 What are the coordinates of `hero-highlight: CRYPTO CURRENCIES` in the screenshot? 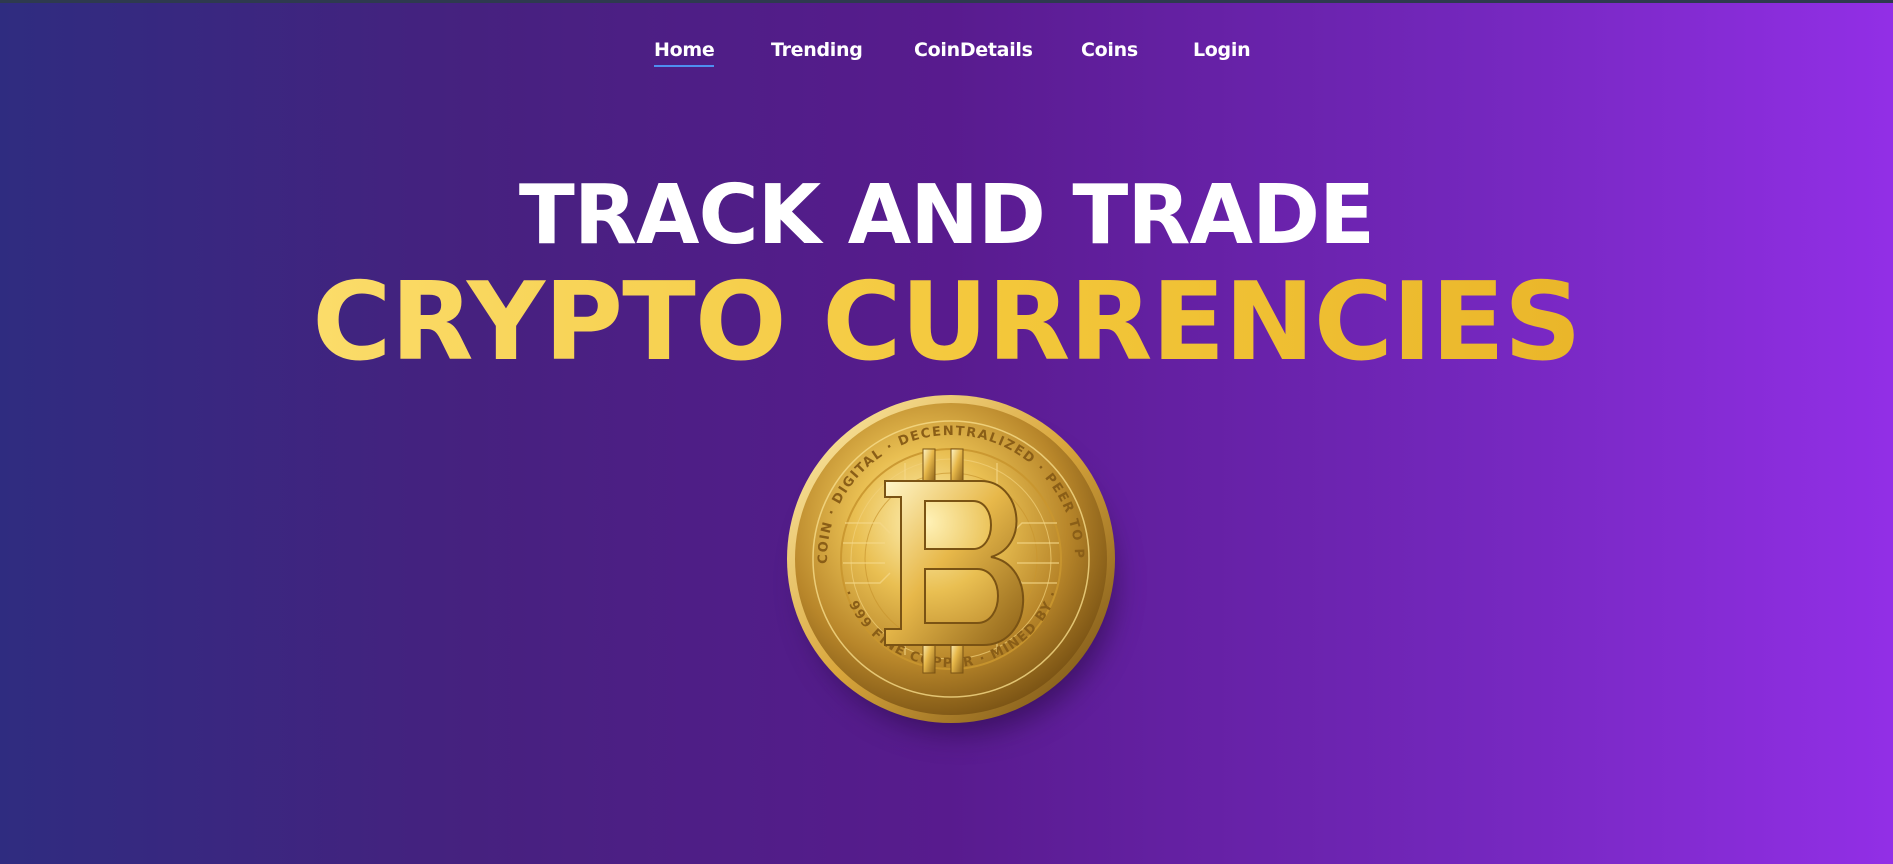 It's located at (946, 323).